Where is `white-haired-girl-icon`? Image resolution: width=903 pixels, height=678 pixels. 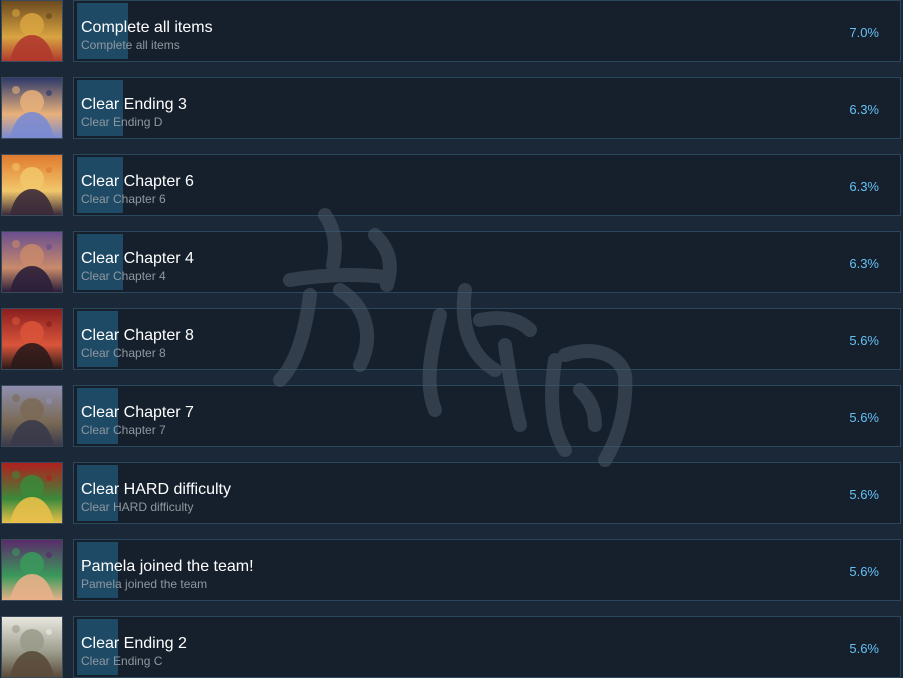
white-haired-girl-icon is located at coordinates (32, 647).